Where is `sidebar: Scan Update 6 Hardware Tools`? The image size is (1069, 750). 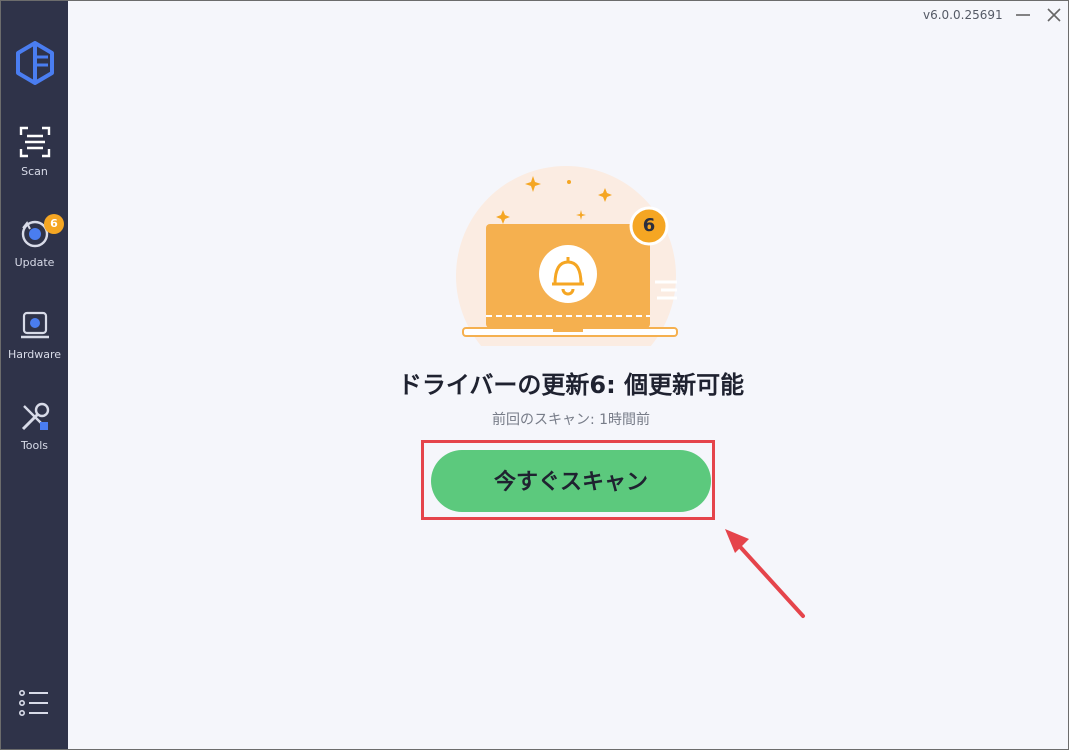 sidebar: Scan Update 6 Hardware Tools is located at coordinates (34, 375).